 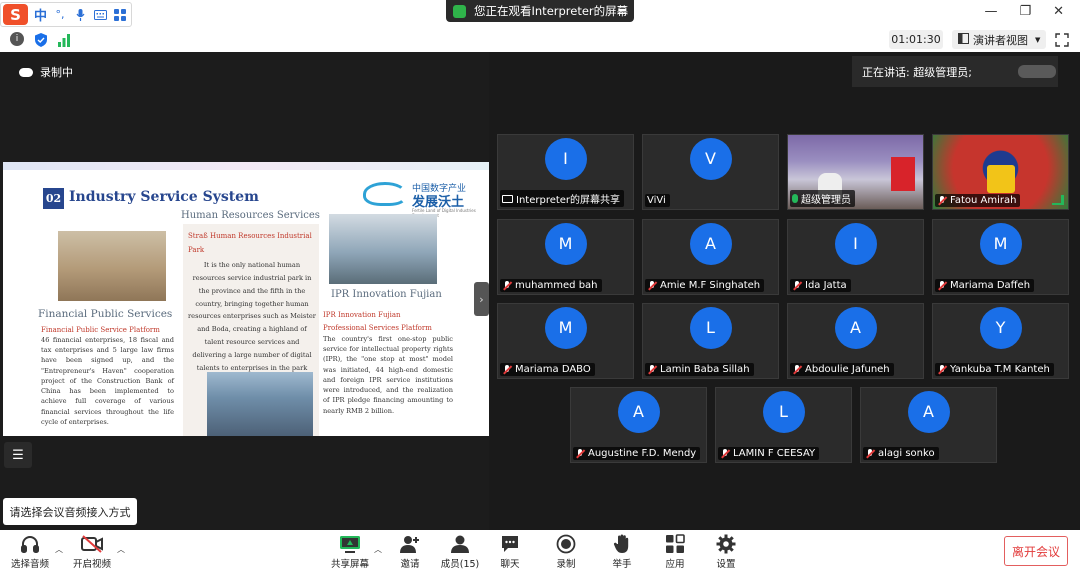 I want to click on share-status-icon, so click(x=459, y=11).